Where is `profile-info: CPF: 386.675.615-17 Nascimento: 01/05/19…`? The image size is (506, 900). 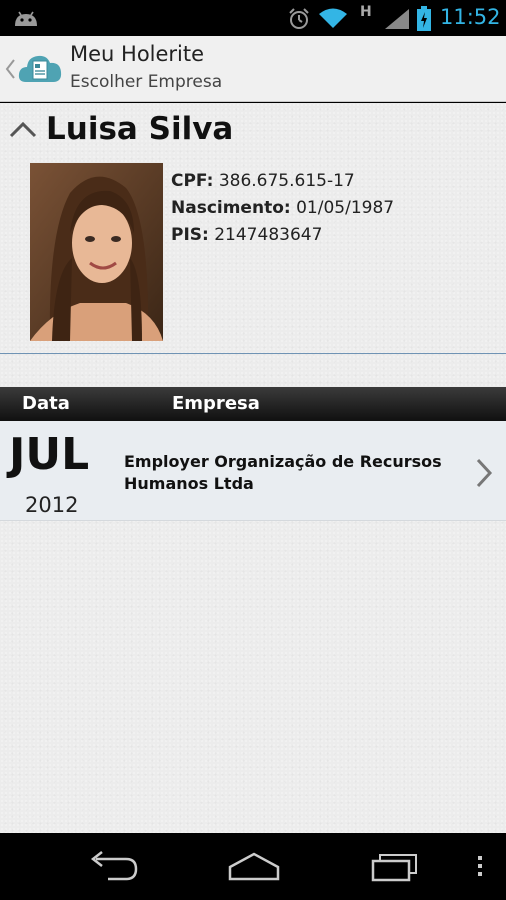 profile-info: CPF: 386.675.615-17 Nascimento: 01/05/19… is located at coordinates (282, 211).